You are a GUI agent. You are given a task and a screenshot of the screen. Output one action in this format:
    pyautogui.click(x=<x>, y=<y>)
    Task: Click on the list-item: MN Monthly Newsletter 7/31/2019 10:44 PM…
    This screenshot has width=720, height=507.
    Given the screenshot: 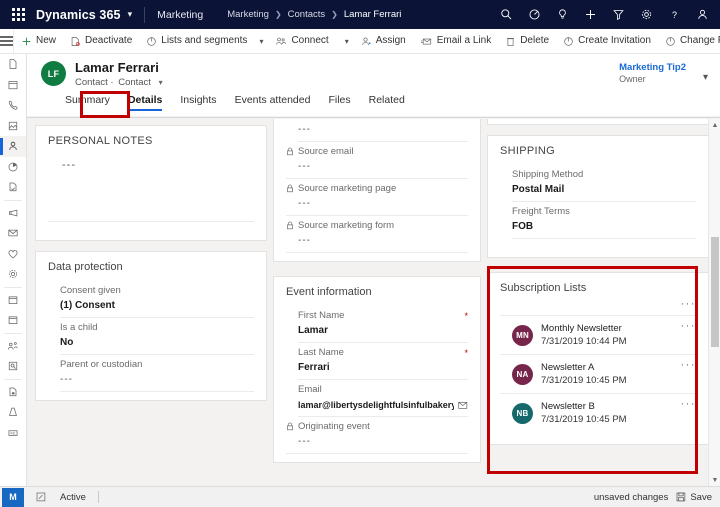 What is the action you would take?
    pyautogui.click(x=599, y=335)
    